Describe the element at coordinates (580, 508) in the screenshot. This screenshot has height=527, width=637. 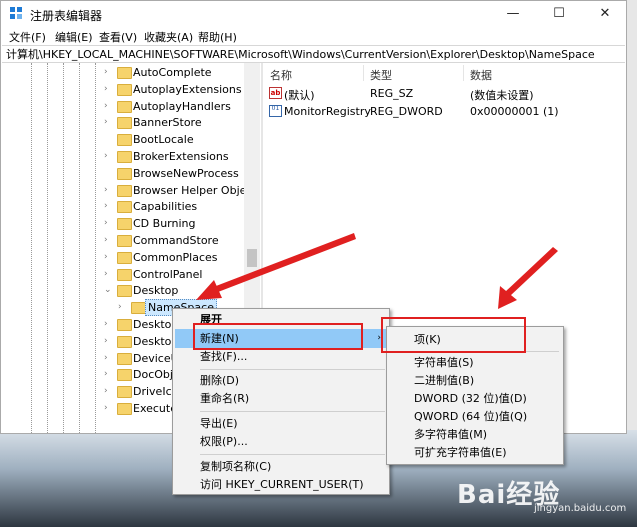
I see `watermark-url: jingyan.baidu.com` at that location.